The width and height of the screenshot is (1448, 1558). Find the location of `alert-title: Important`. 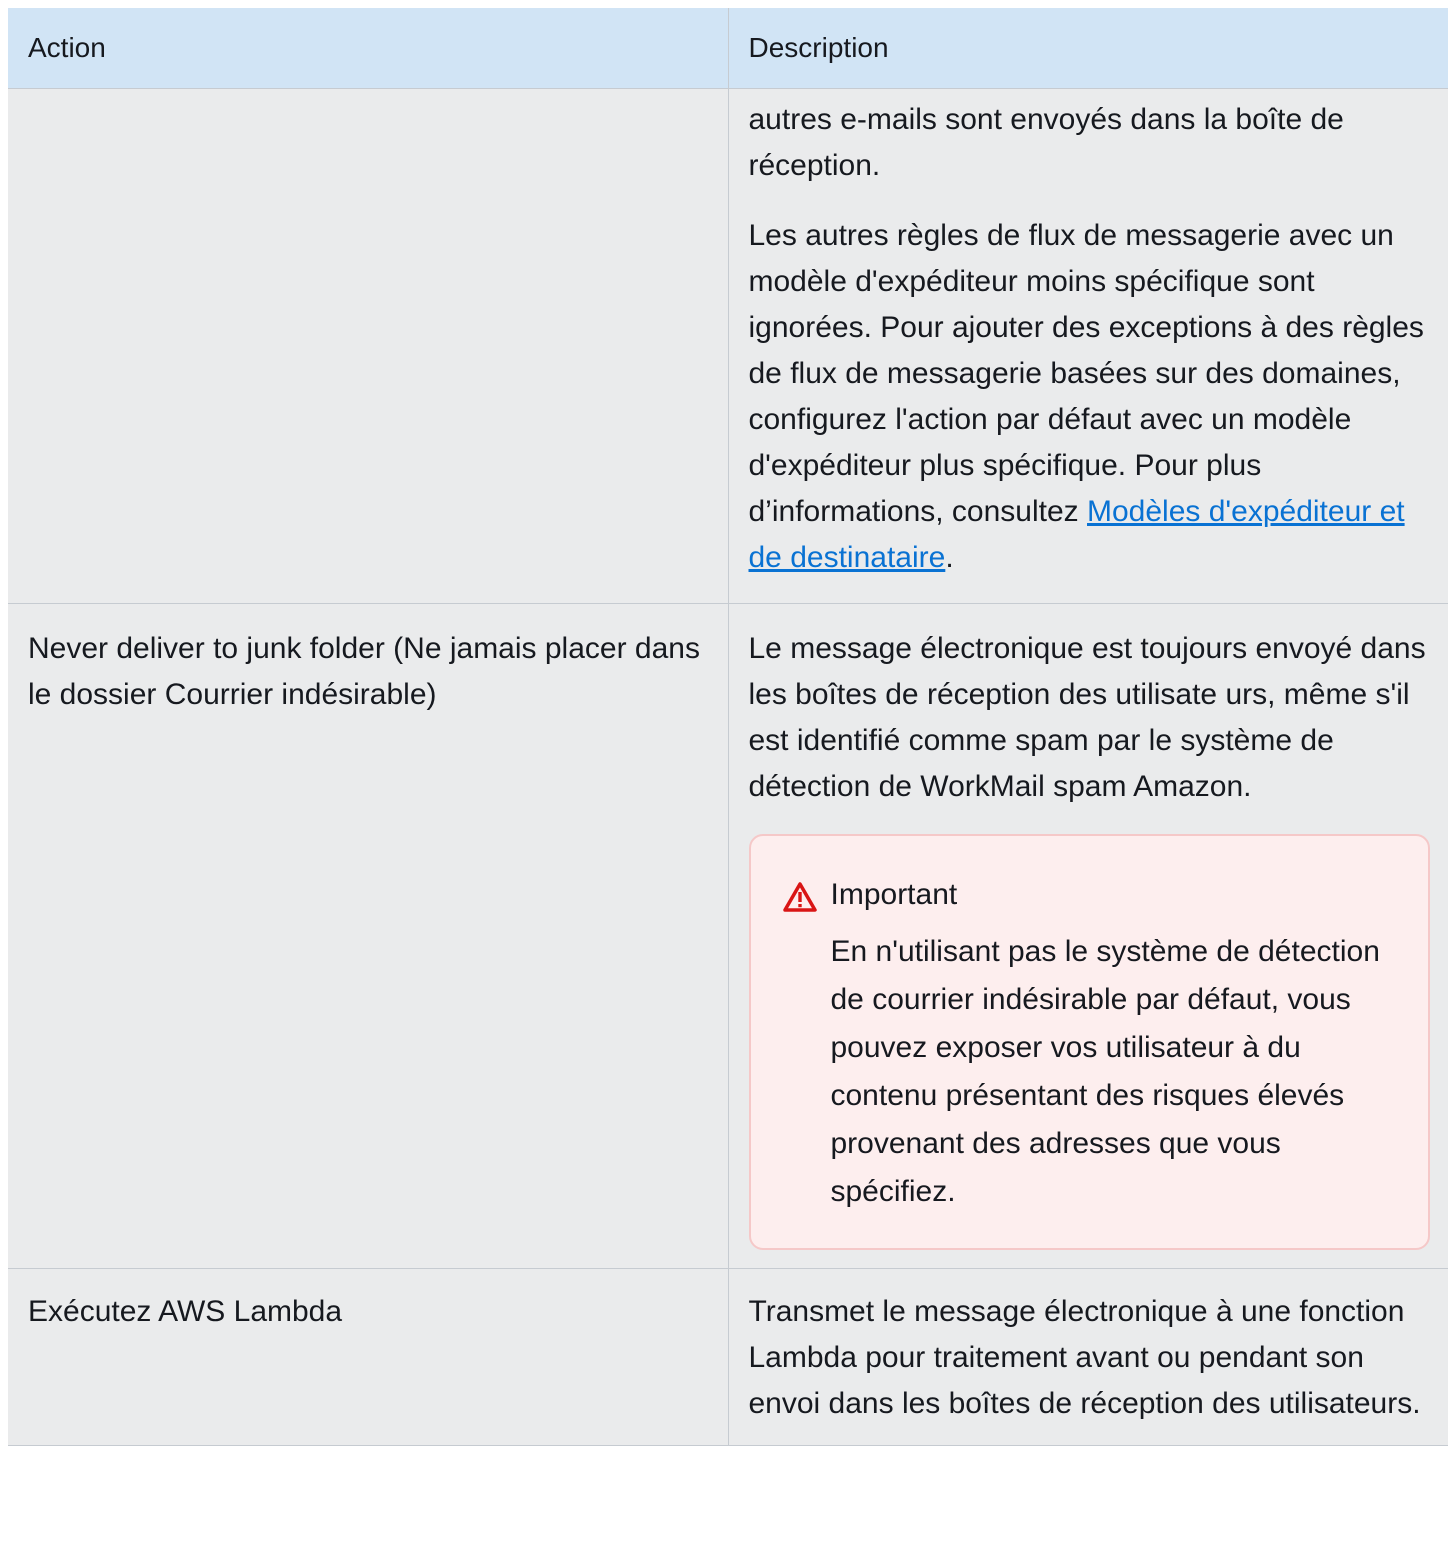

alert-title: Important is located at coordinates (894, 894).